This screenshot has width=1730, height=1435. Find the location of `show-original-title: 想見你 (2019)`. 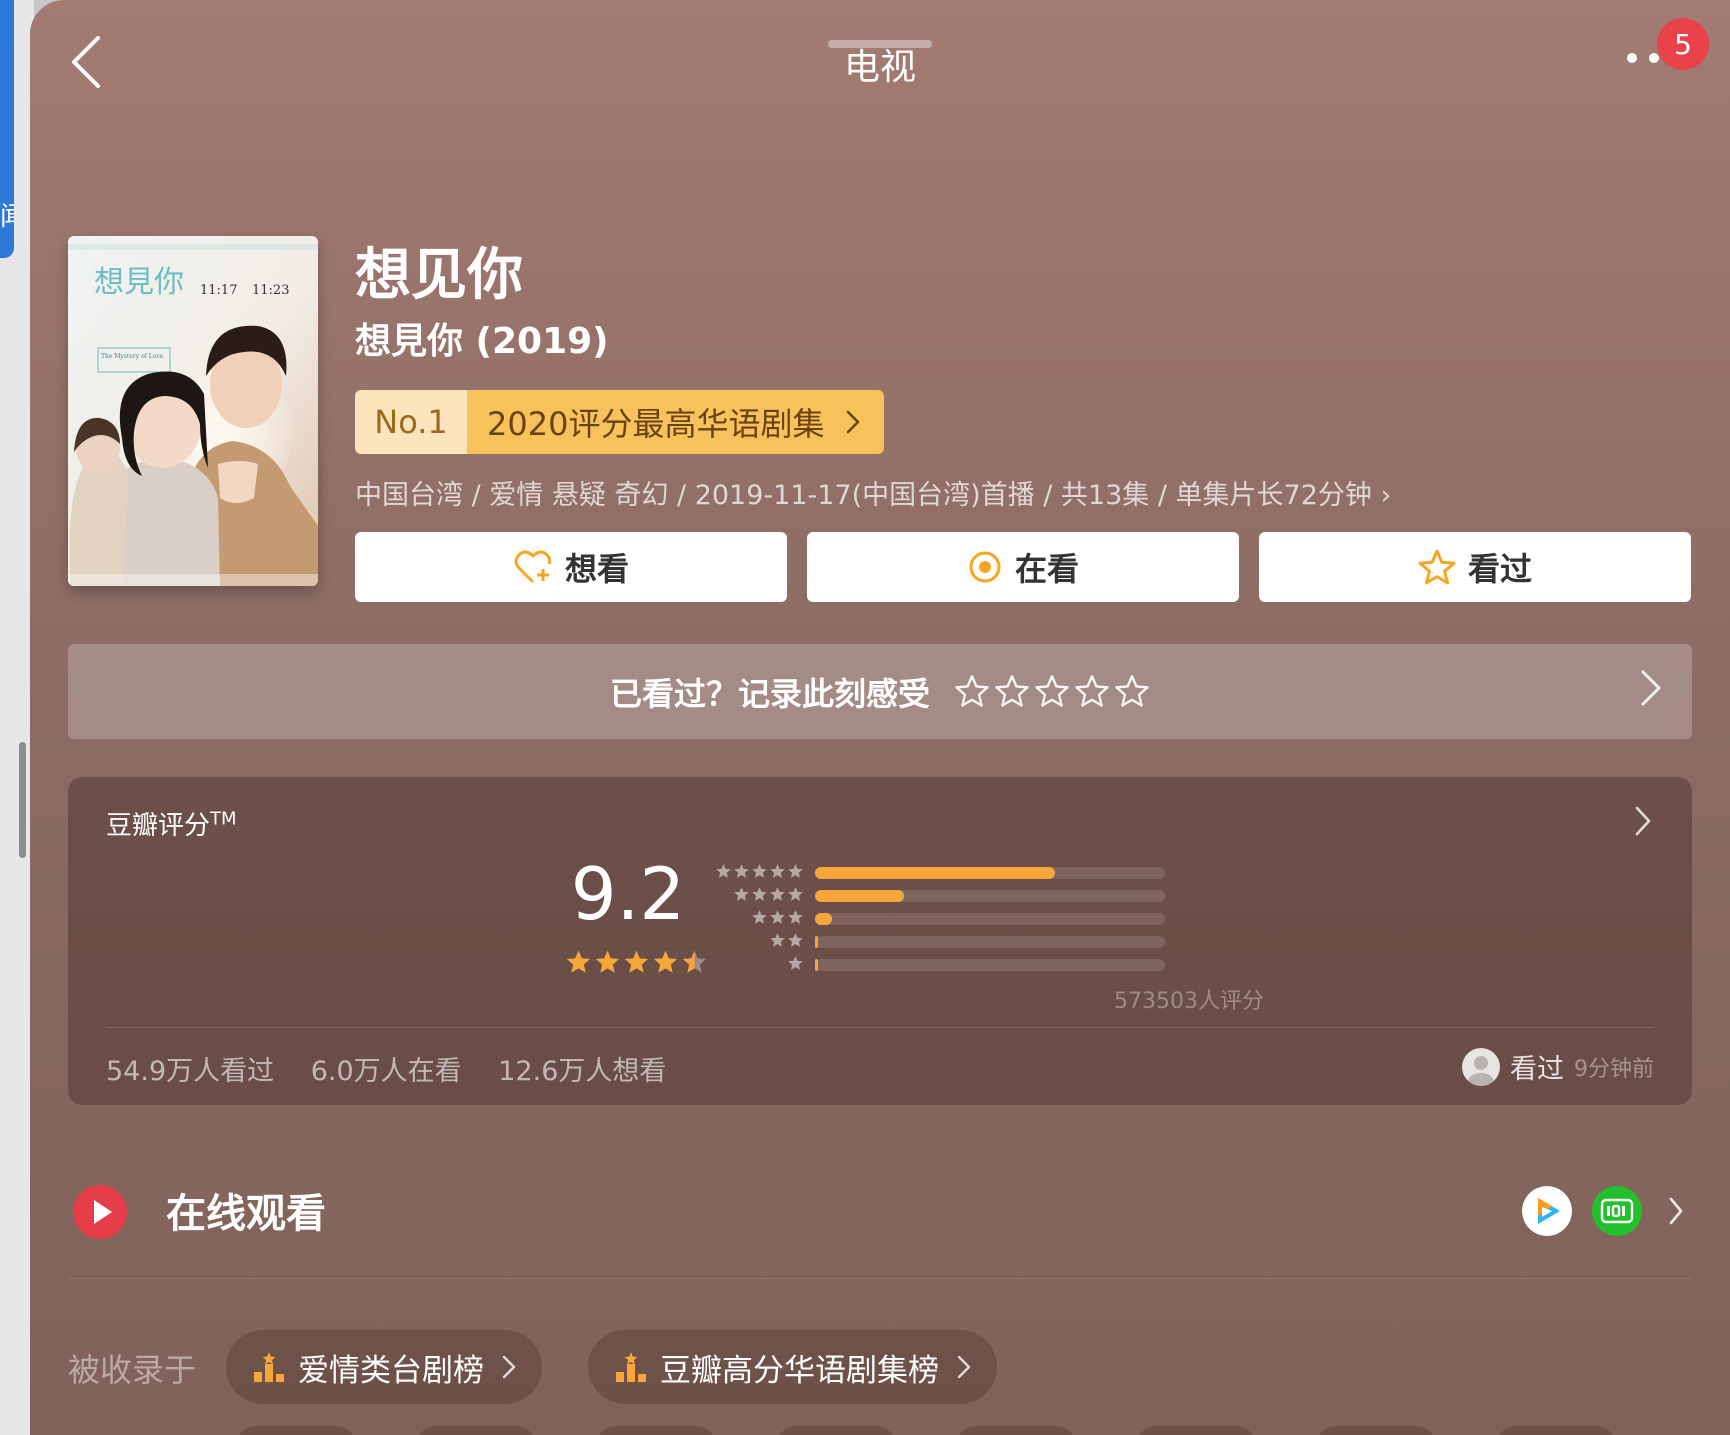

show-original-title: 想見你 (2019) is located at coordinates (482, 341).